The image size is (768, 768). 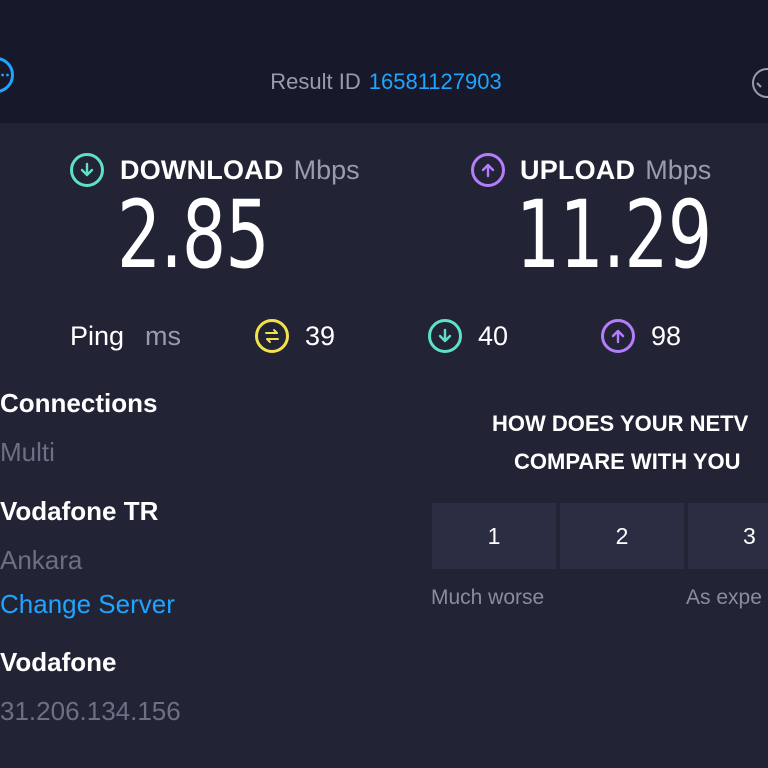 What do you see at coordinates (614, 235) in the screenshot?
I see `upload-speed-value: 11.29` at bounding box center [614, 235].